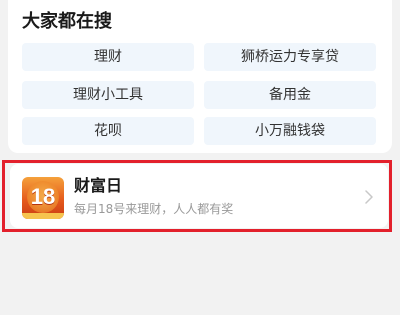 This screenshot has height=315, width=400. I want to click on search-chip-licai: 理财, so click(108, 57).